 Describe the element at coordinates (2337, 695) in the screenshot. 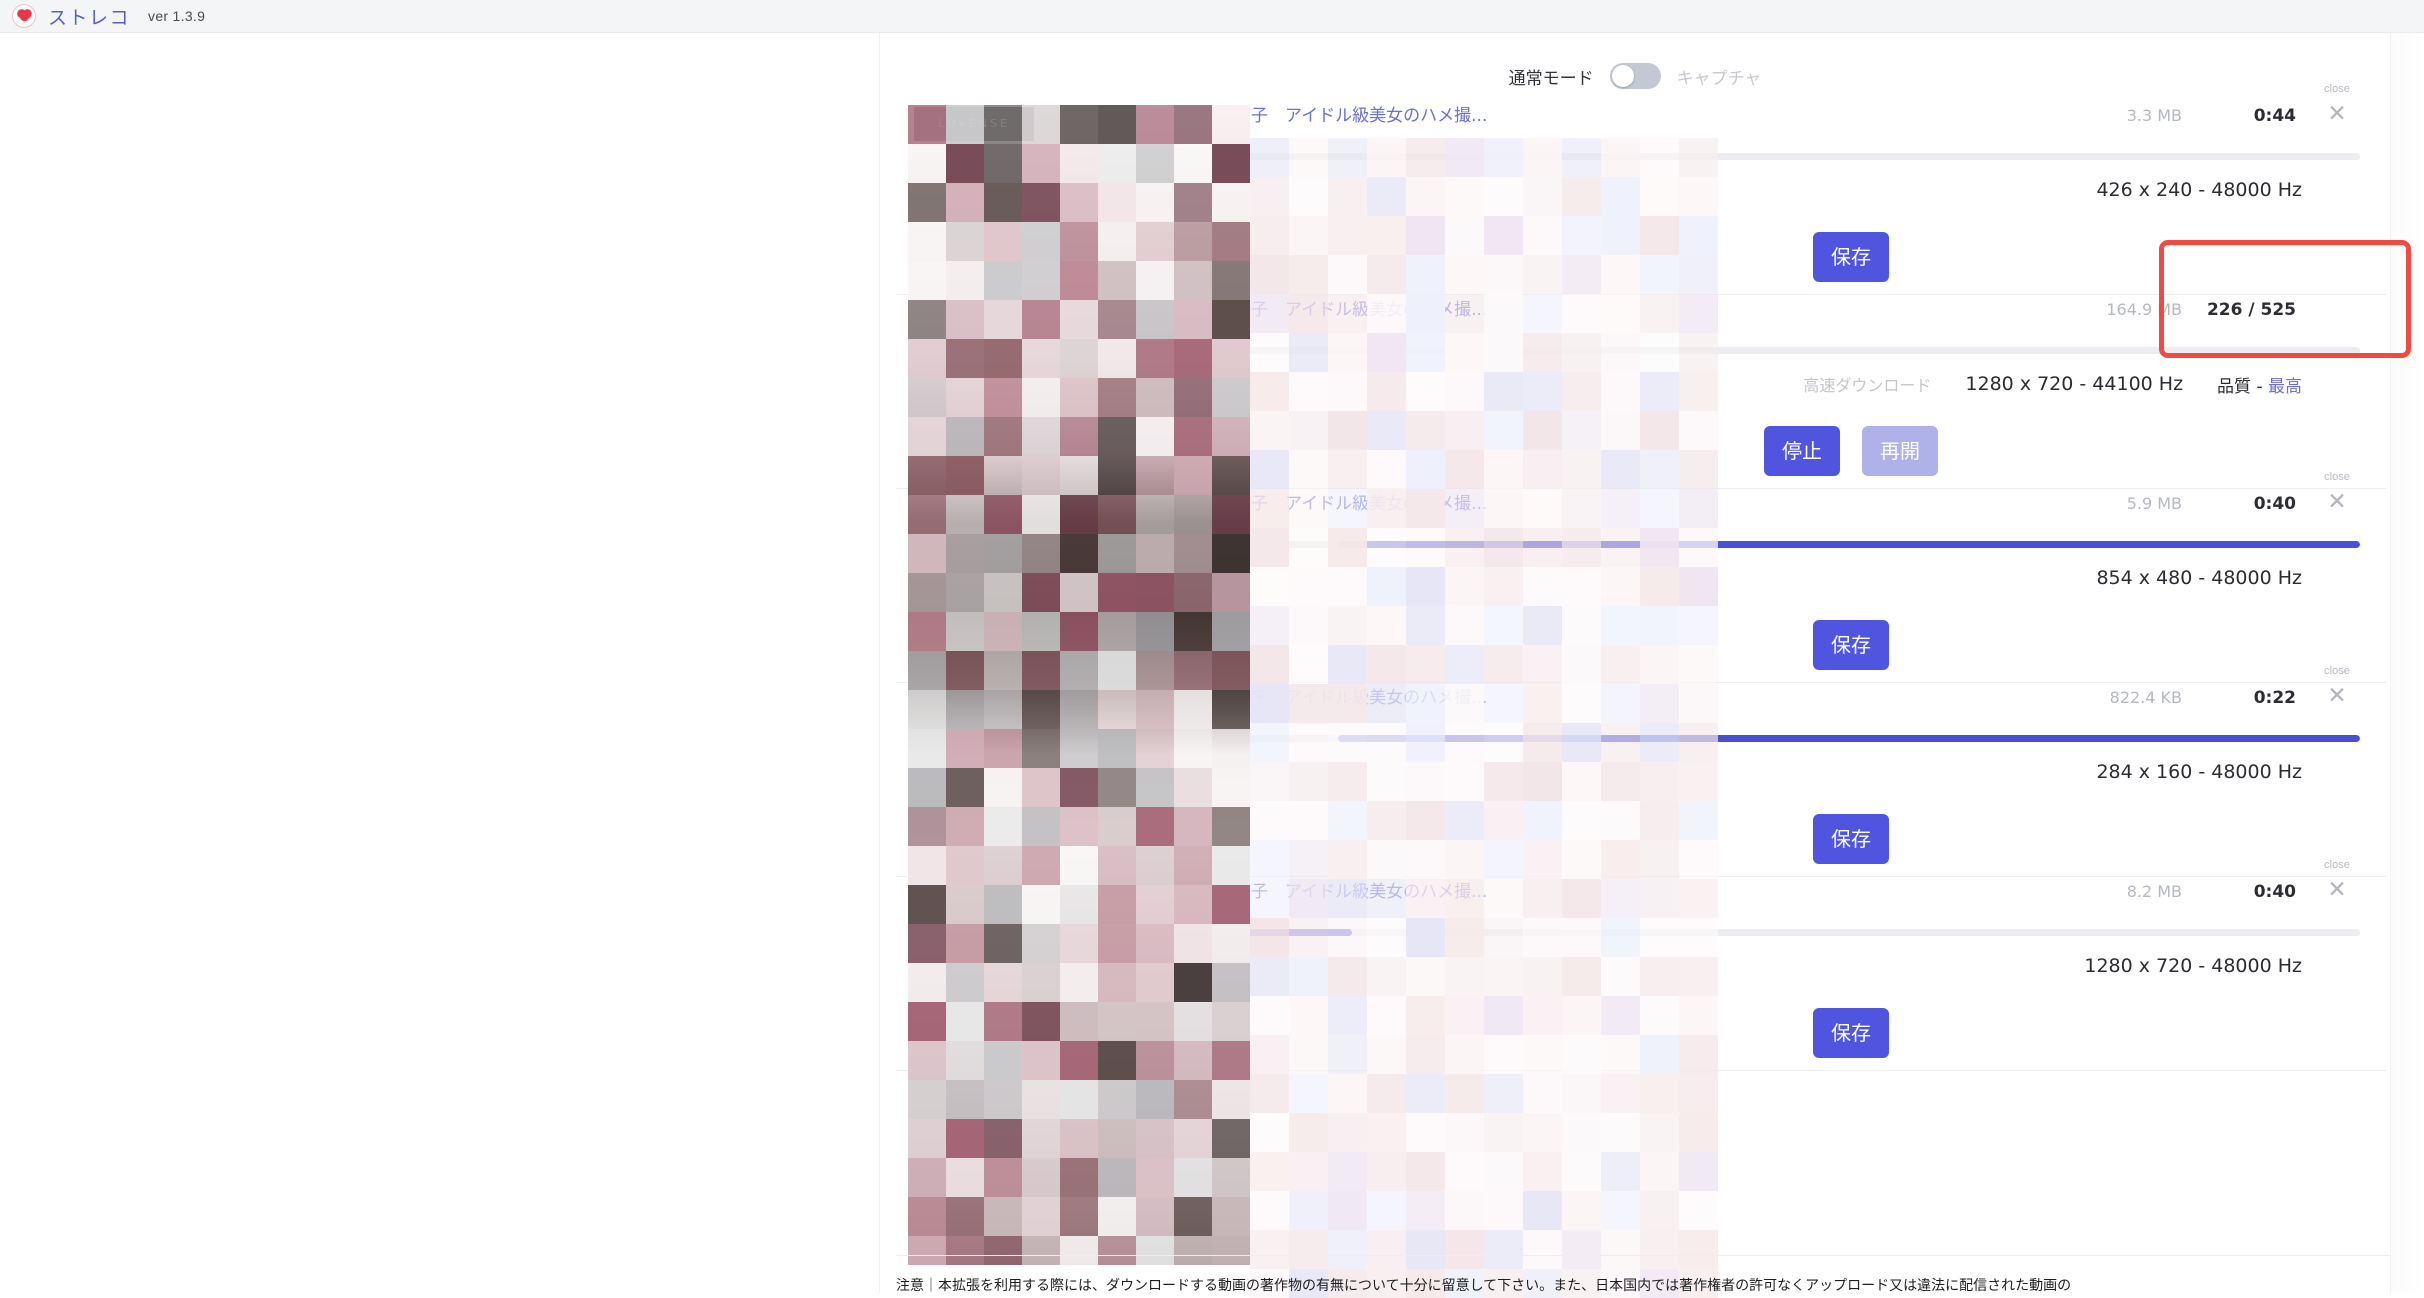

I see `close-x-icon: ✕` at that location.